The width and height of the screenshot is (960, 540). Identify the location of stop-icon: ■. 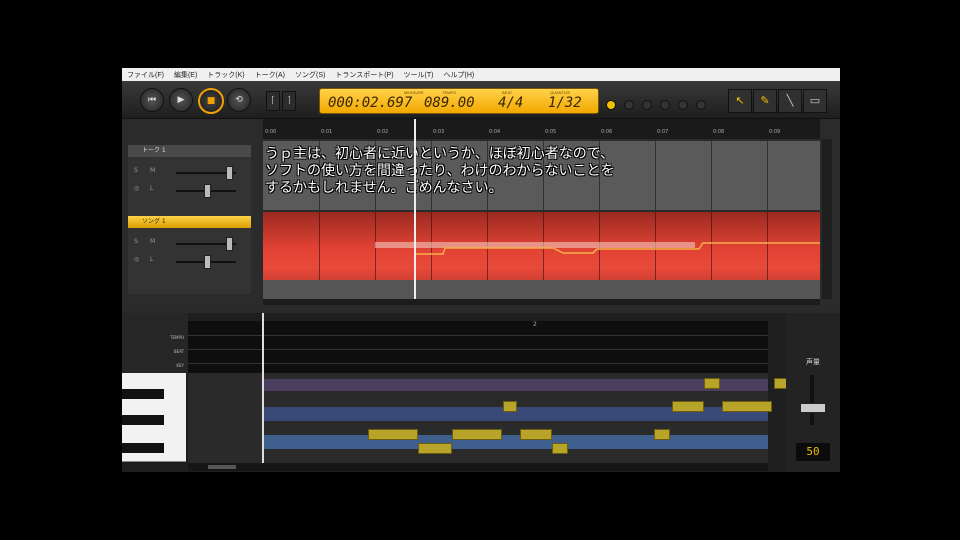
(211, 101).